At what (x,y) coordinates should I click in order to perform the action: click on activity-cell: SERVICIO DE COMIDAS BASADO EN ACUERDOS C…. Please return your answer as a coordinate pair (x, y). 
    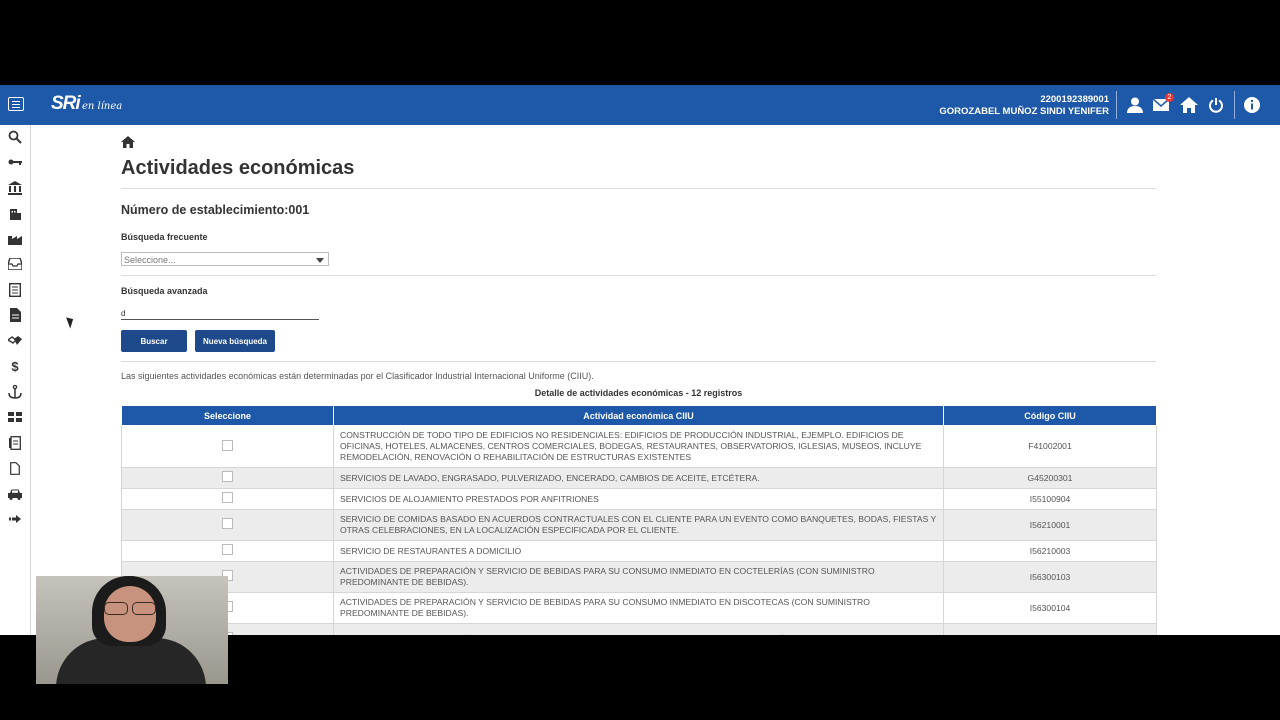
    Looking at the image, I should click on (638, 525).